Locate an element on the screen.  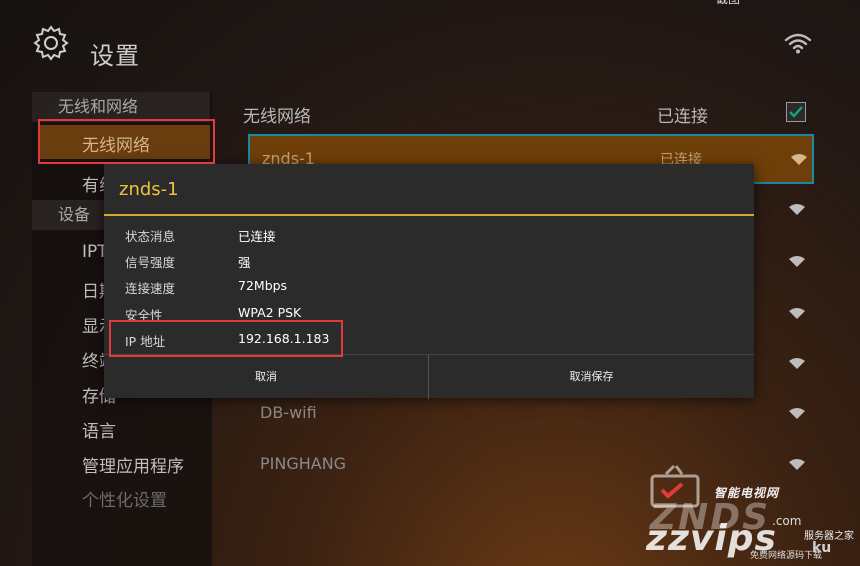
sidebar-category-wireless: 无线和网络 is located at coordinates (121, 107).